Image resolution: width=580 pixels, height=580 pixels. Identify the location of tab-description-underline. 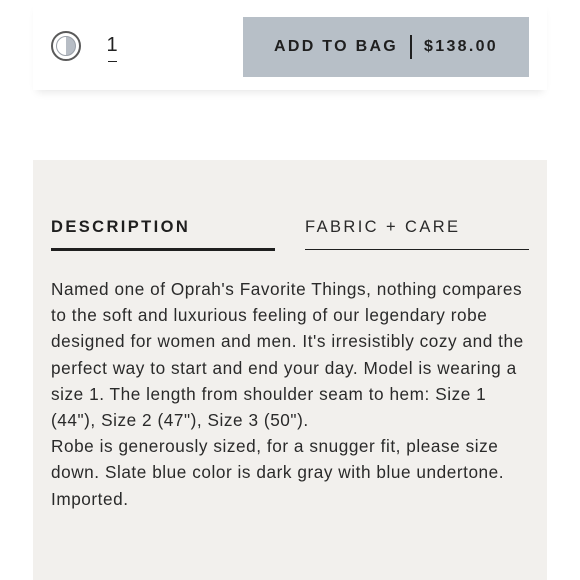
(163, 249).